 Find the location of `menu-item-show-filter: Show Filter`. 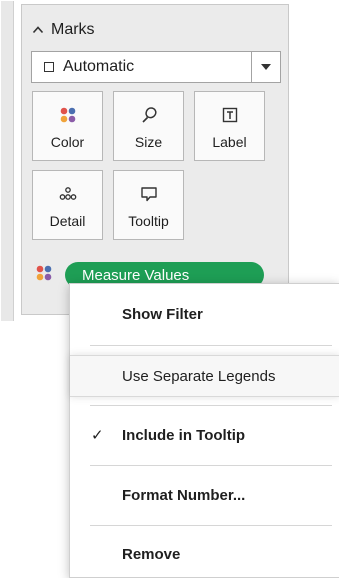

menu-item-show-filter: Show Filter is located at coordinates (204, 314).